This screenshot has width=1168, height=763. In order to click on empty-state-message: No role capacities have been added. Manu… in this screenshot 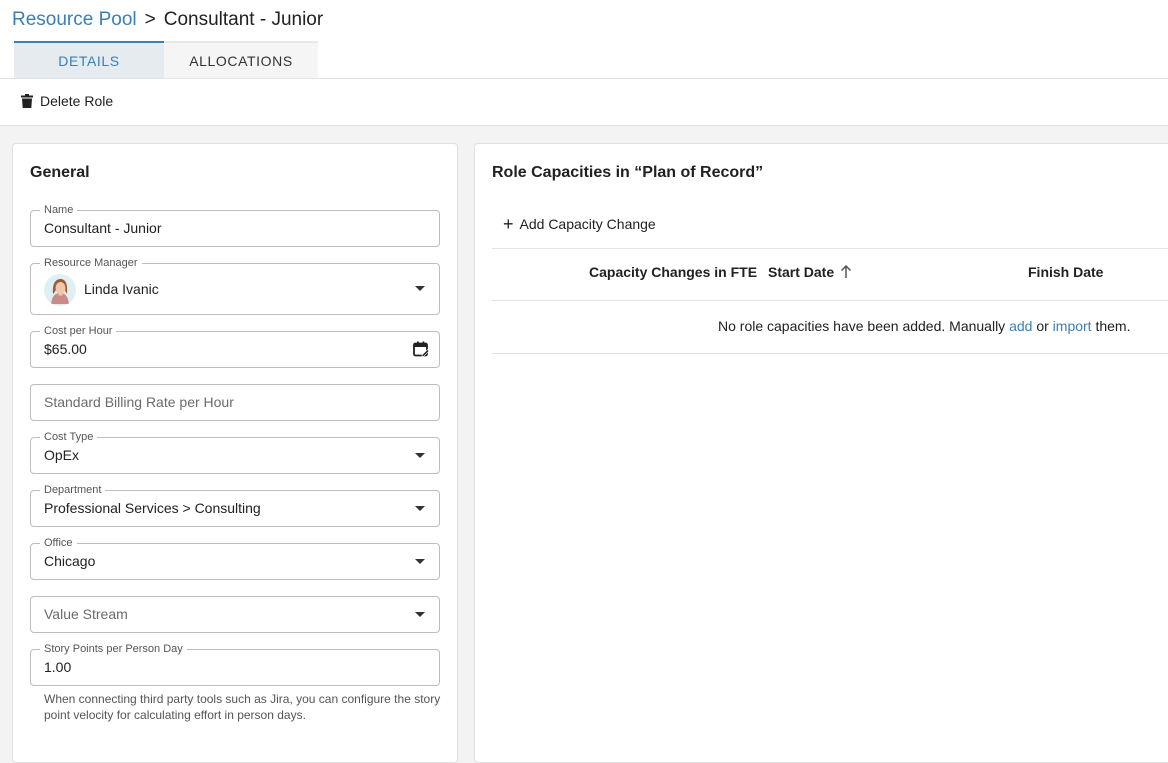, I will do `click(924, 326)`.